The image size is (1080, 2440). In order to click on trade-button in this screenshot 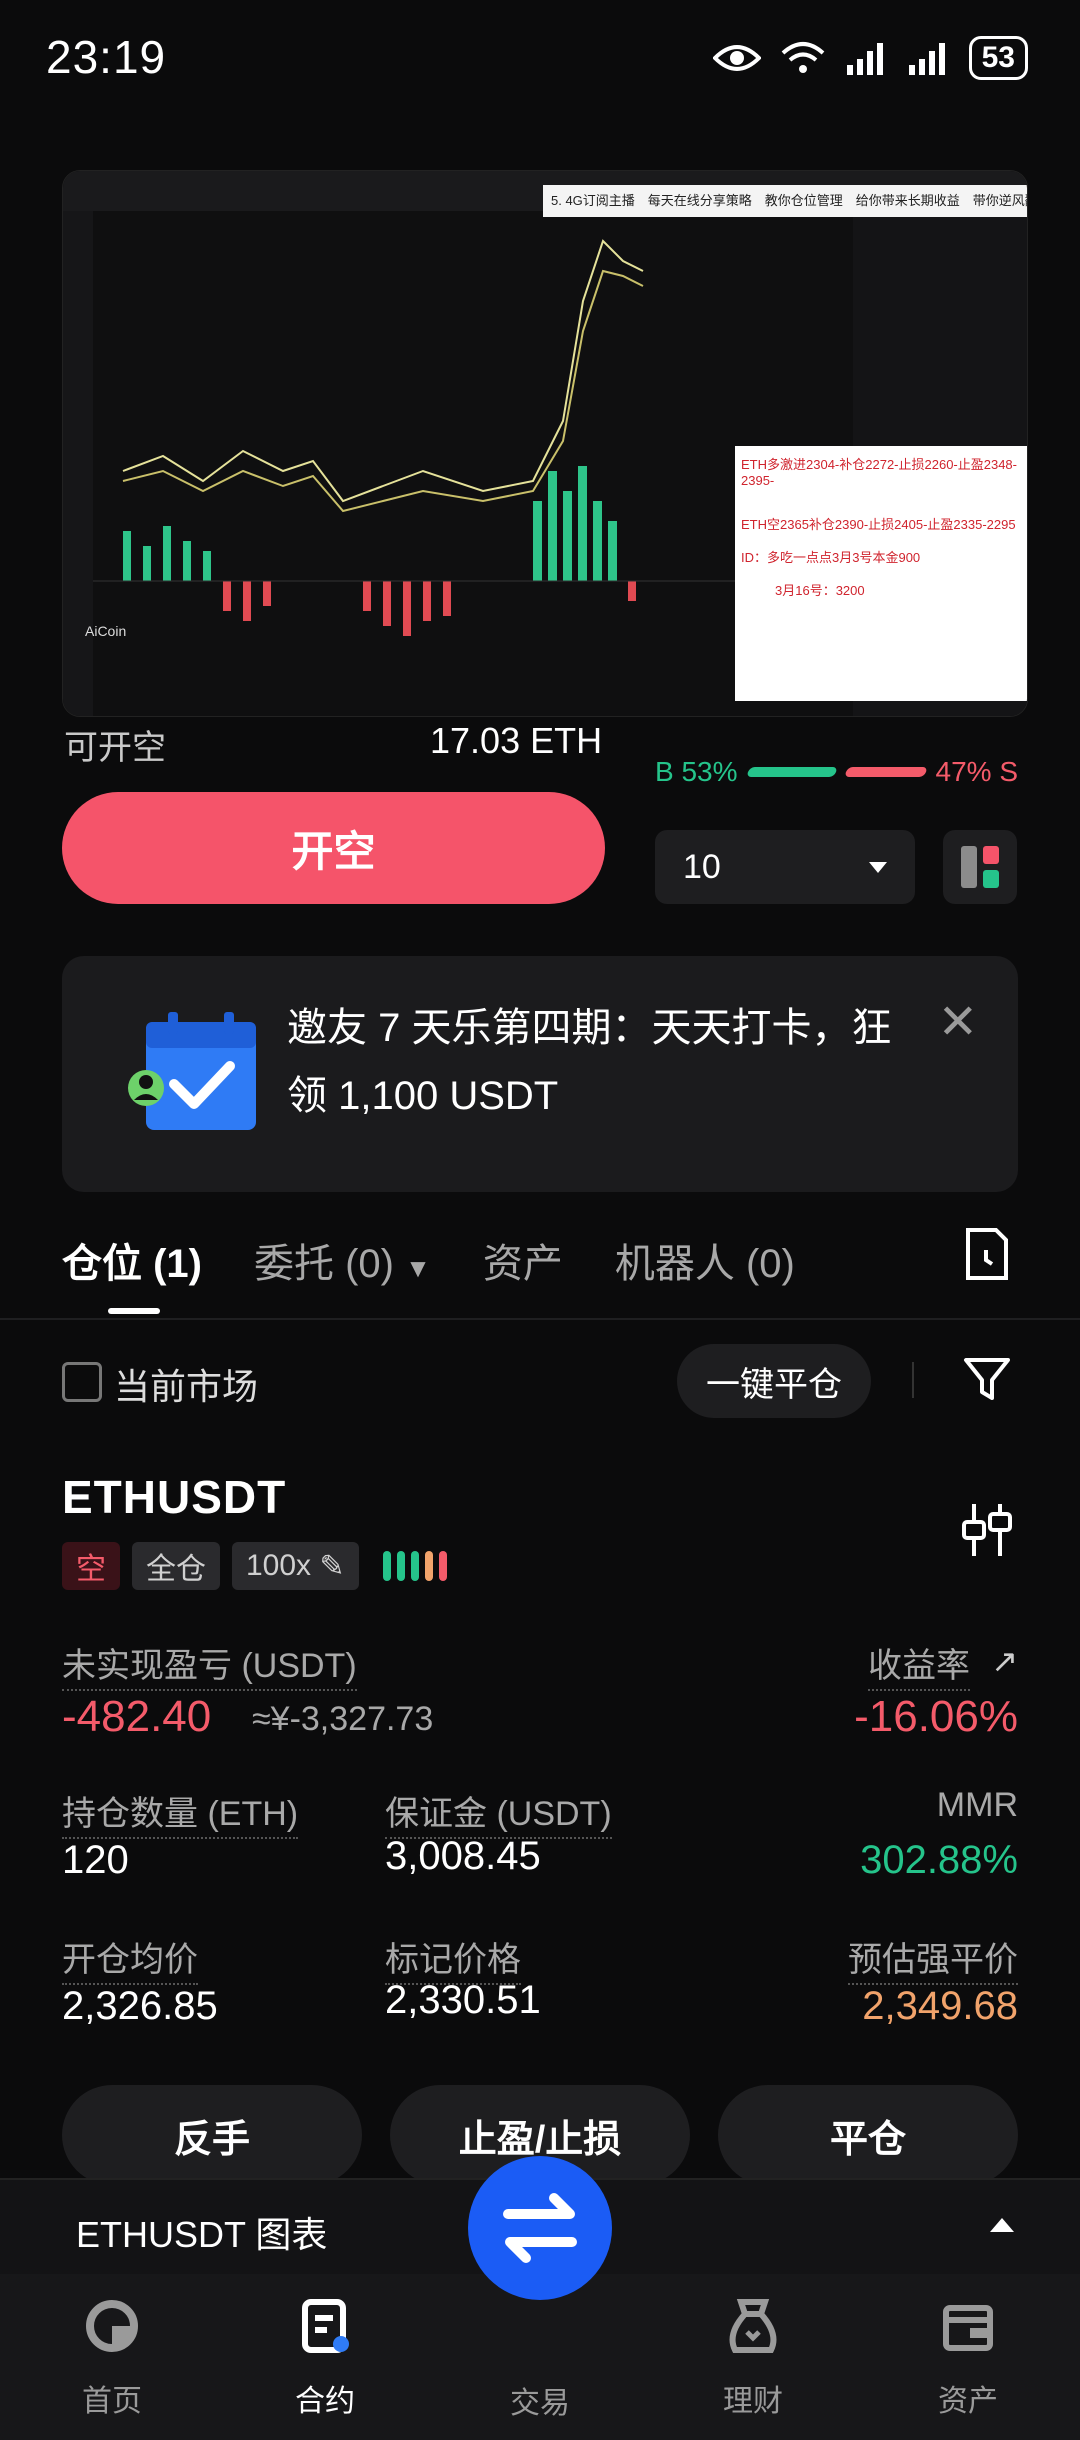, I will do `click(540, 2228)`.